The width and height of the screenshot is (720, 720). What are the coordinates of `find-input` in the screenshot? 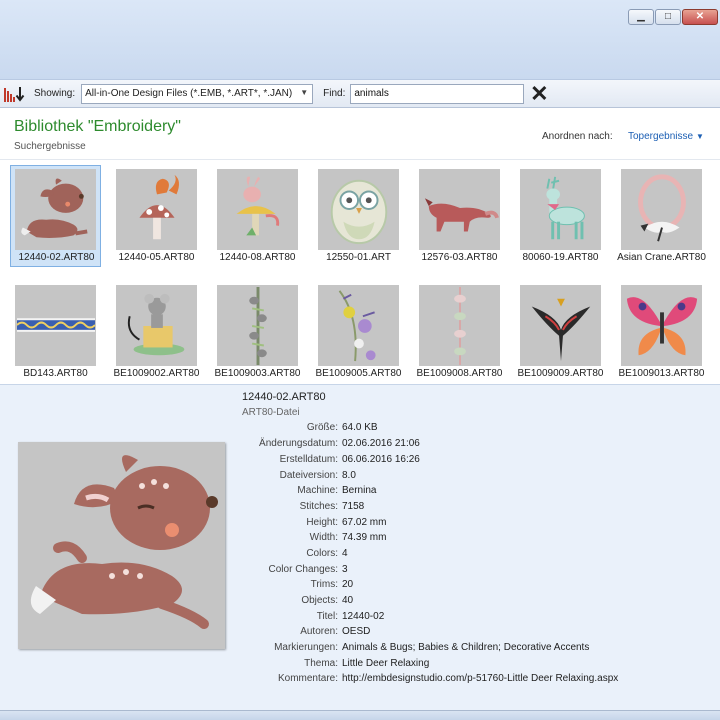 It's located at (437, 93).